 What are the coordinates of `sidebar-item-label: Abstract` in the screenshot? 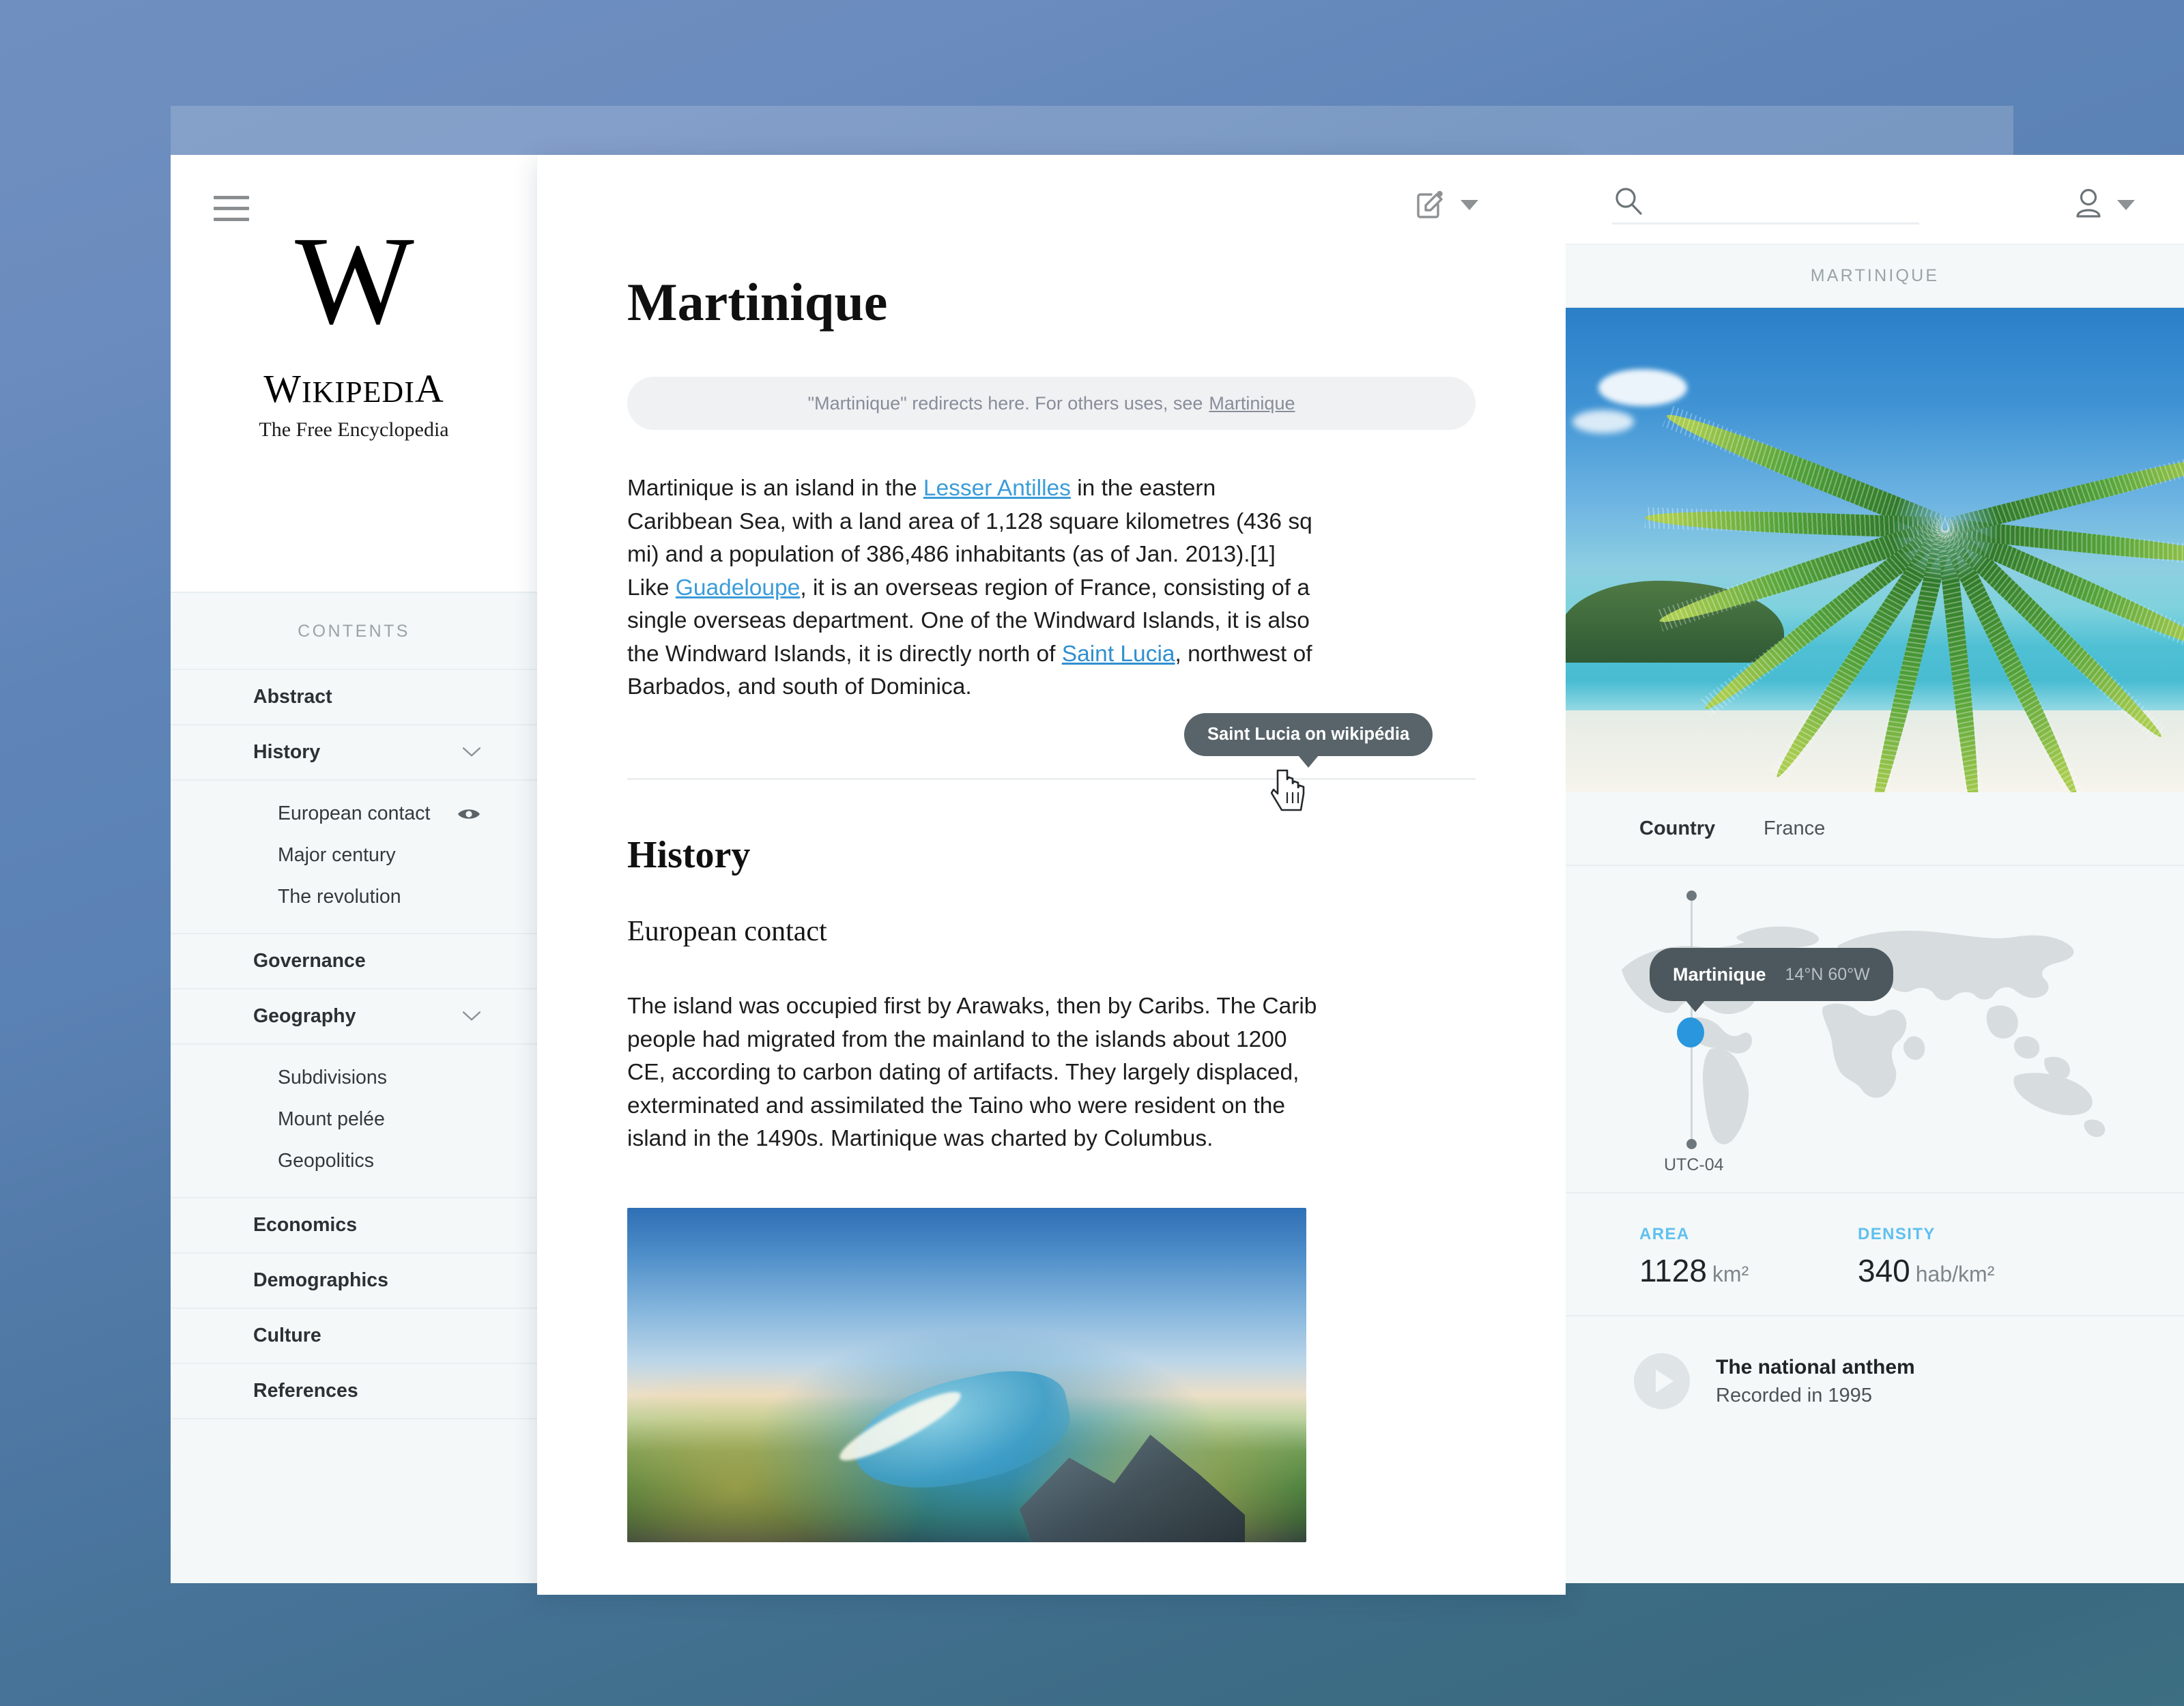 It's located at (292, 697).